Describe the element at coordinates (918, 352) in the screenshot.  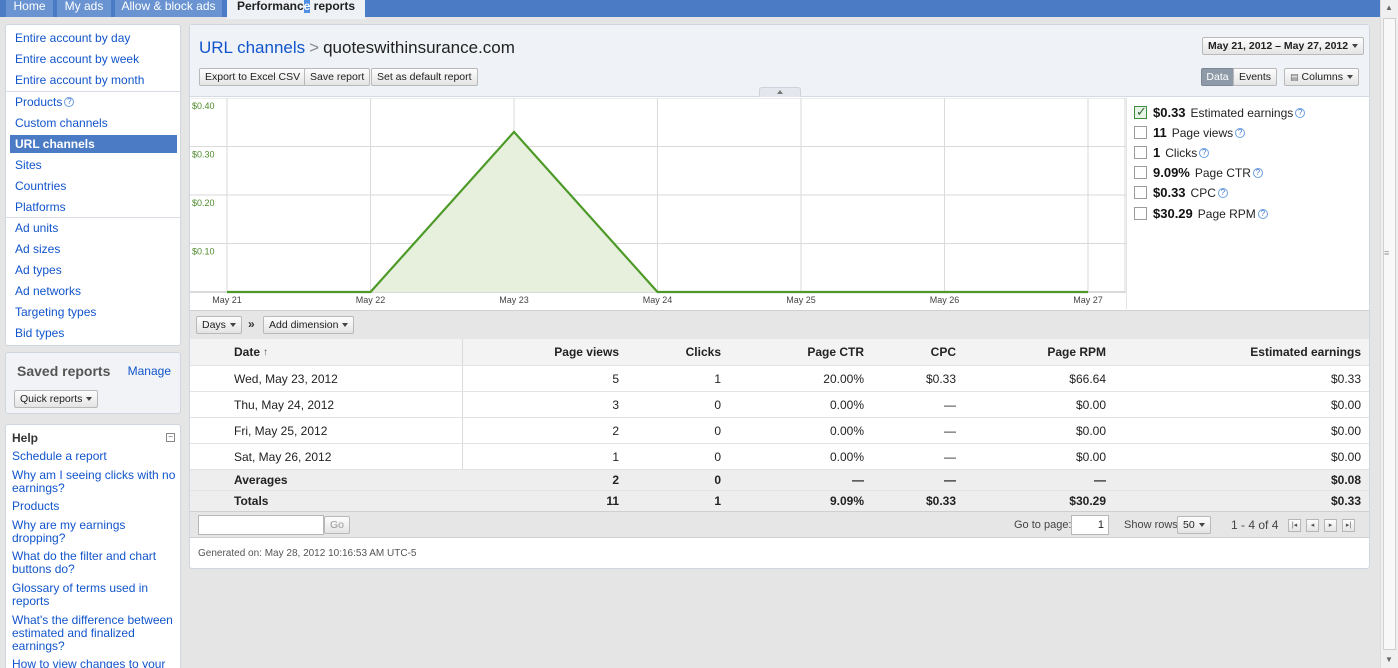
I see `column-header-cpc: CPC` at that location.